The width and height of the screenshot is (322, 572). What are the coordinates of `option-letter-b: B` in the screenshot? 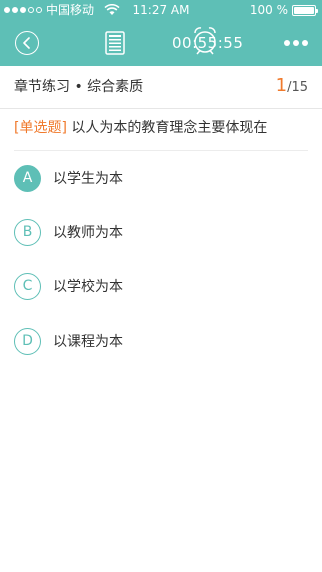 It's located at (27, 232).